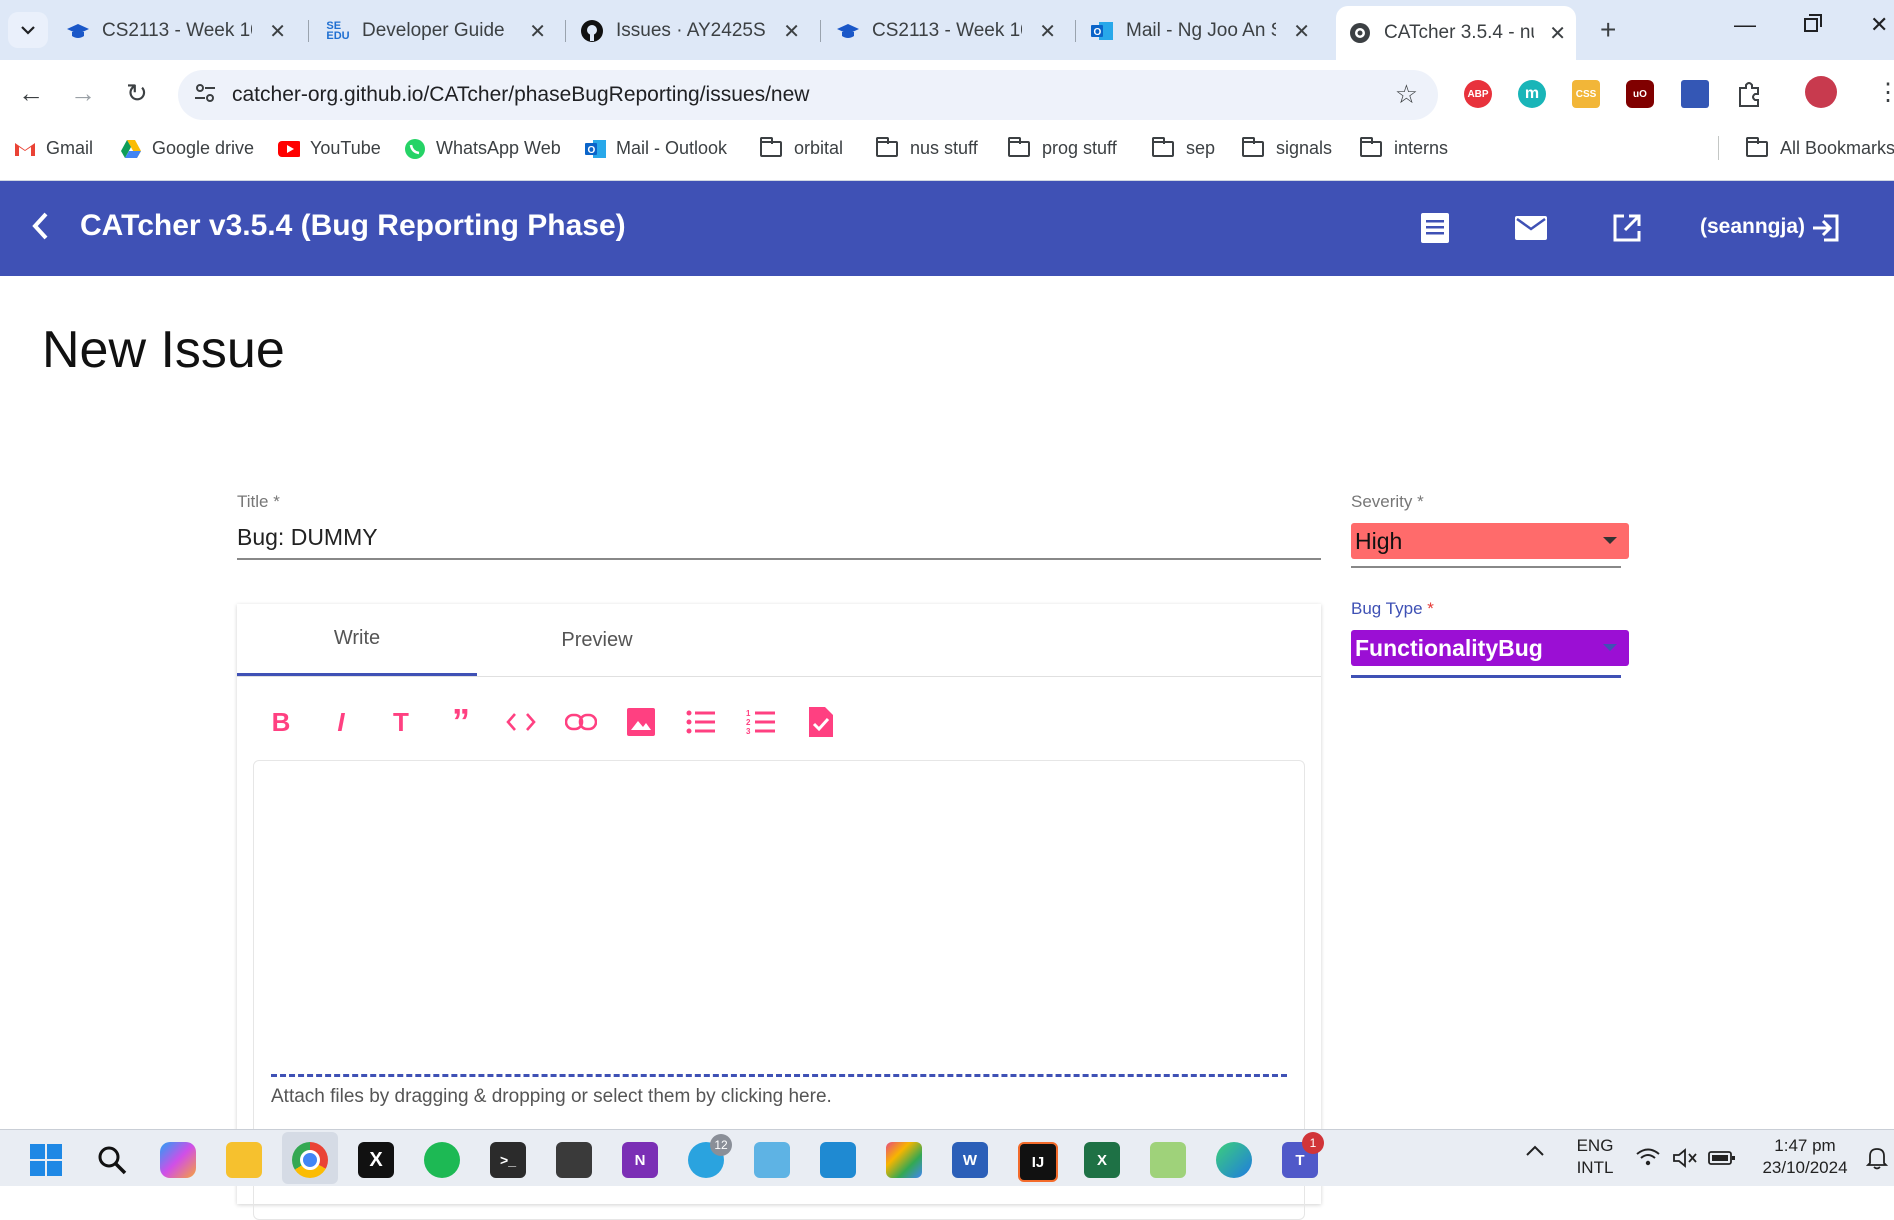 Image resolution: width=1894 pixels, height=1220 pixels. I want to click on m-extension-icon: m, so click(1532, 94).